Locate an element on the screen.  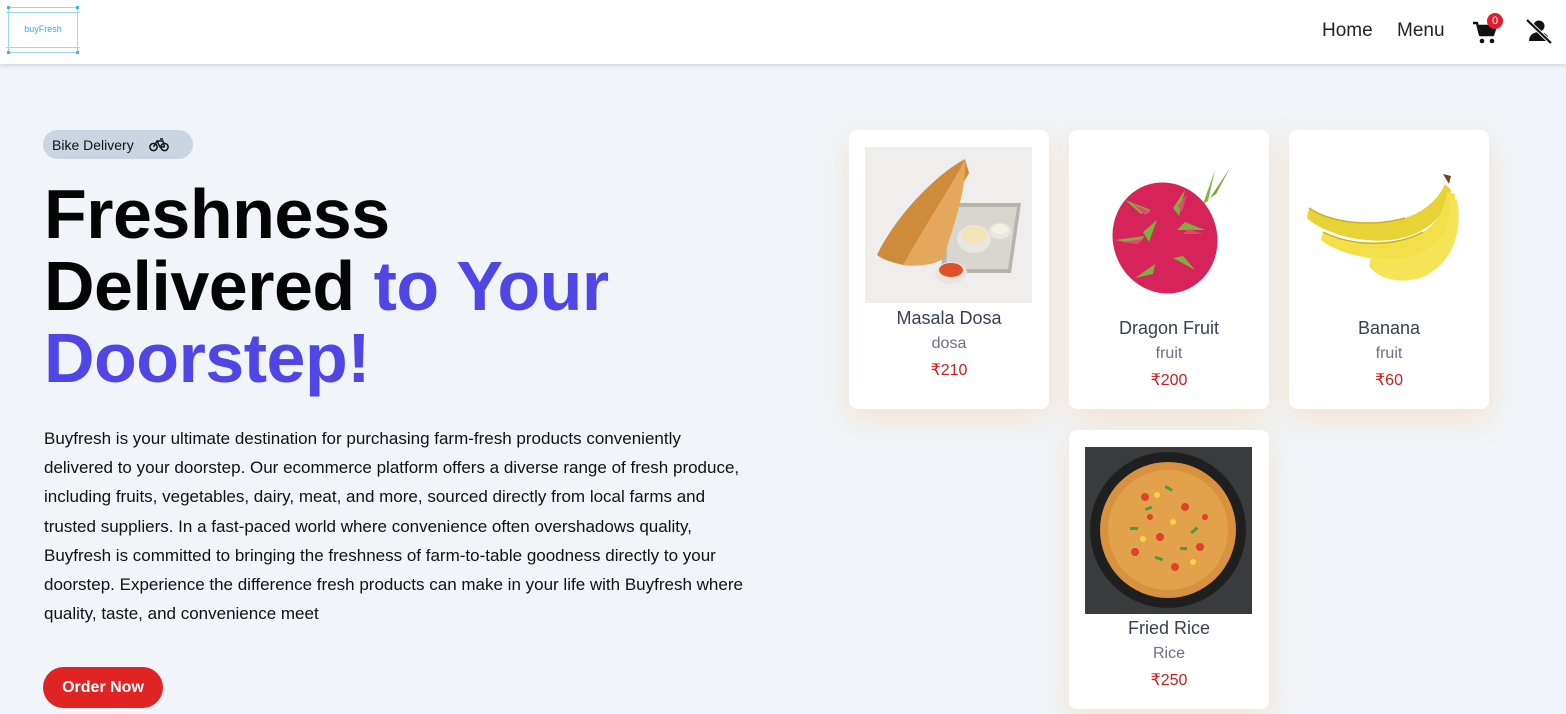
product-price: ₹200 is located at coordinates (1169, 380).